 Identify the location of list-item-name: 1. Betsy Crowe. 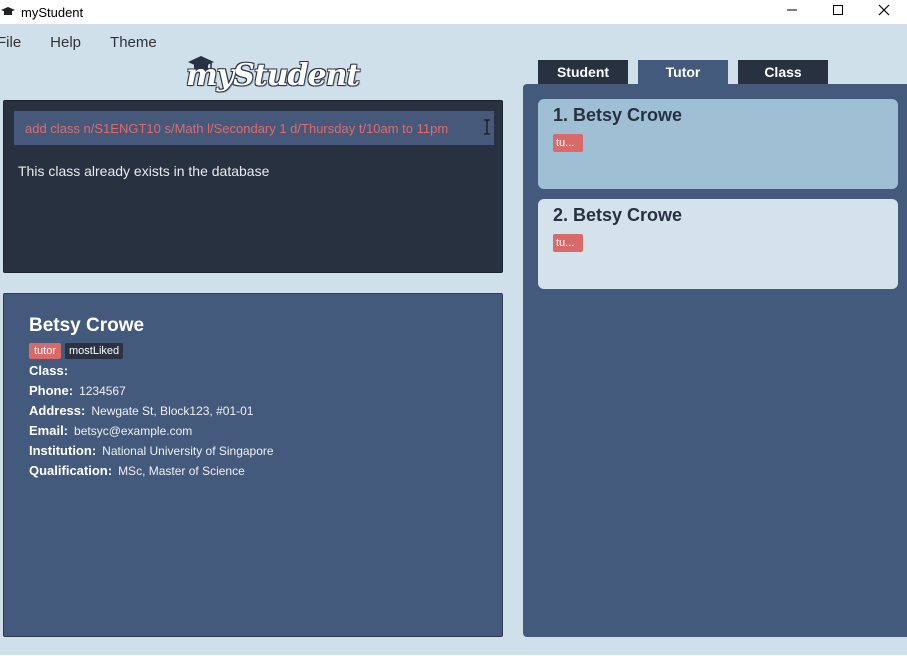
(618, 115).